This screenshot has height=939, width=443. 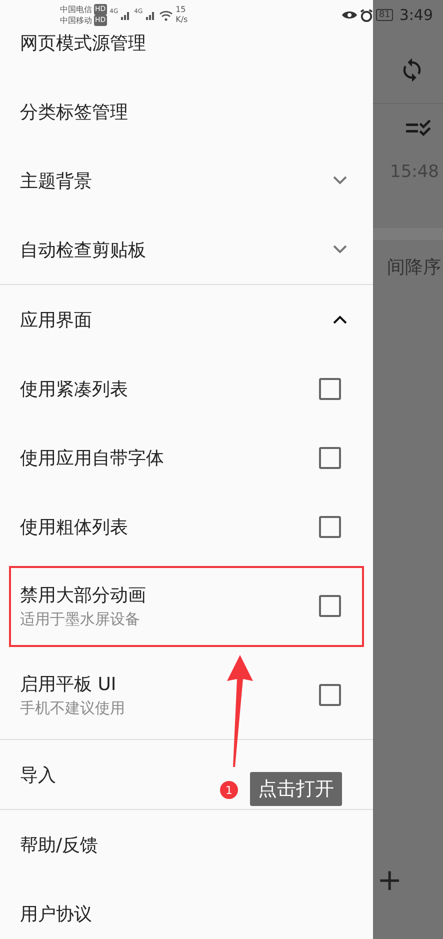 I want to click on battery-indicator: 81, so click(x=385, y=15).